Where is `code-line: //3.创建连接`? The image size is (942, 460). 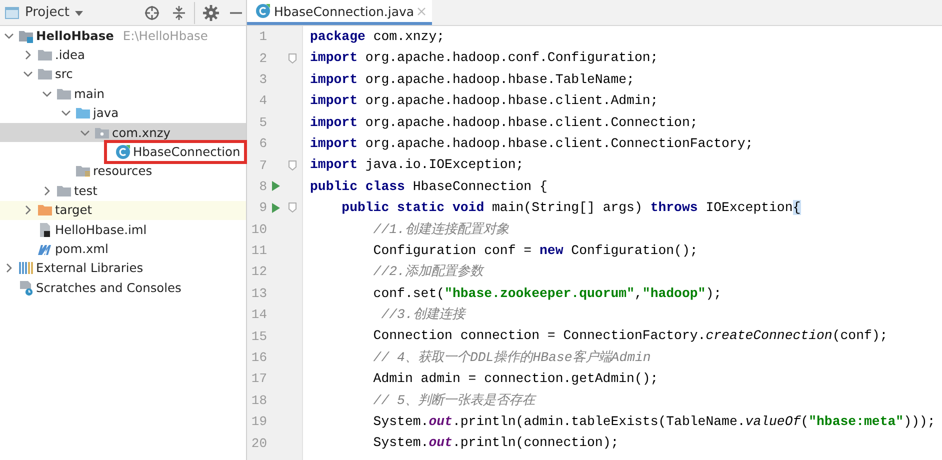
code-line: //3.创建连接 is located at coordinates (424, 315).